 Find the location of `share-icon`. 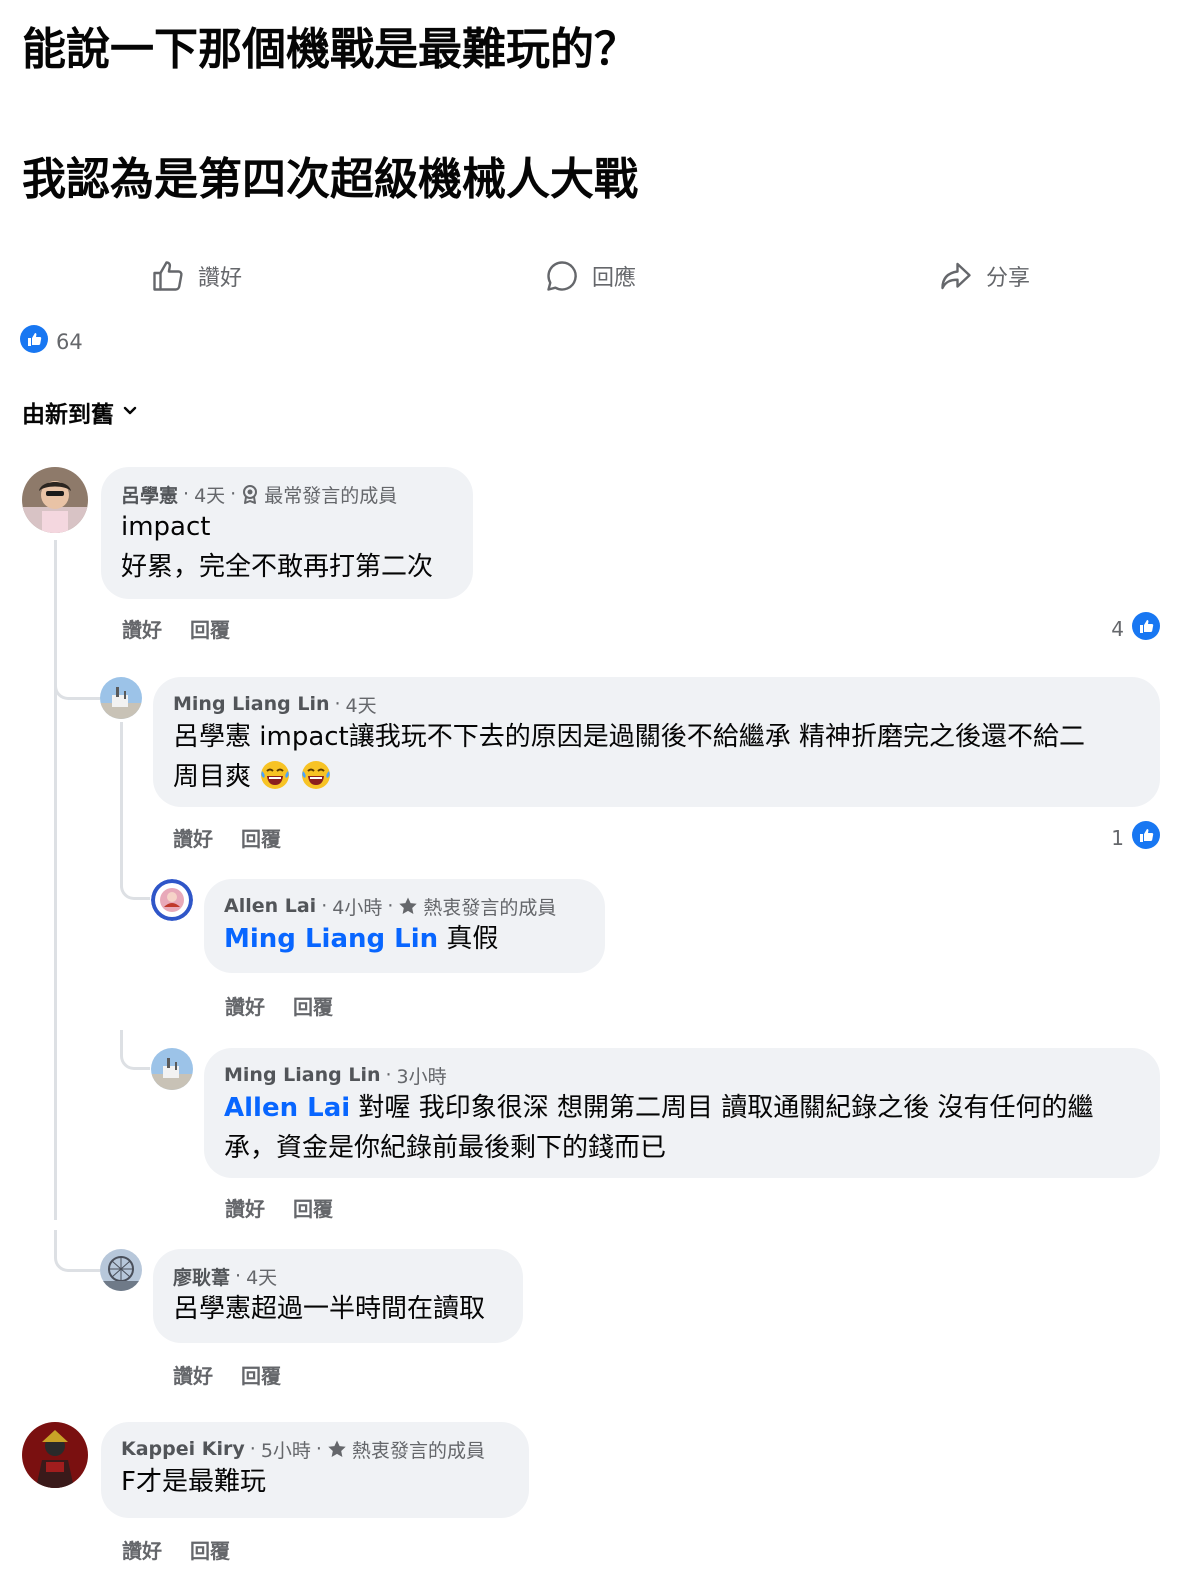

share-icon is located at coordinates (956, 276).